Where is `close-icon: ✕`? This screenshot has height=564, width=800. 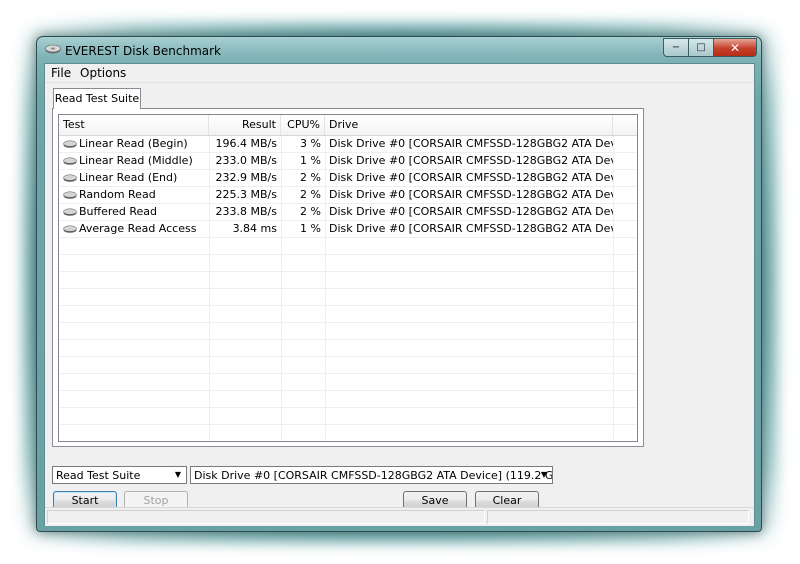
close-icon: ✕ is located at coordinates (735, 47).